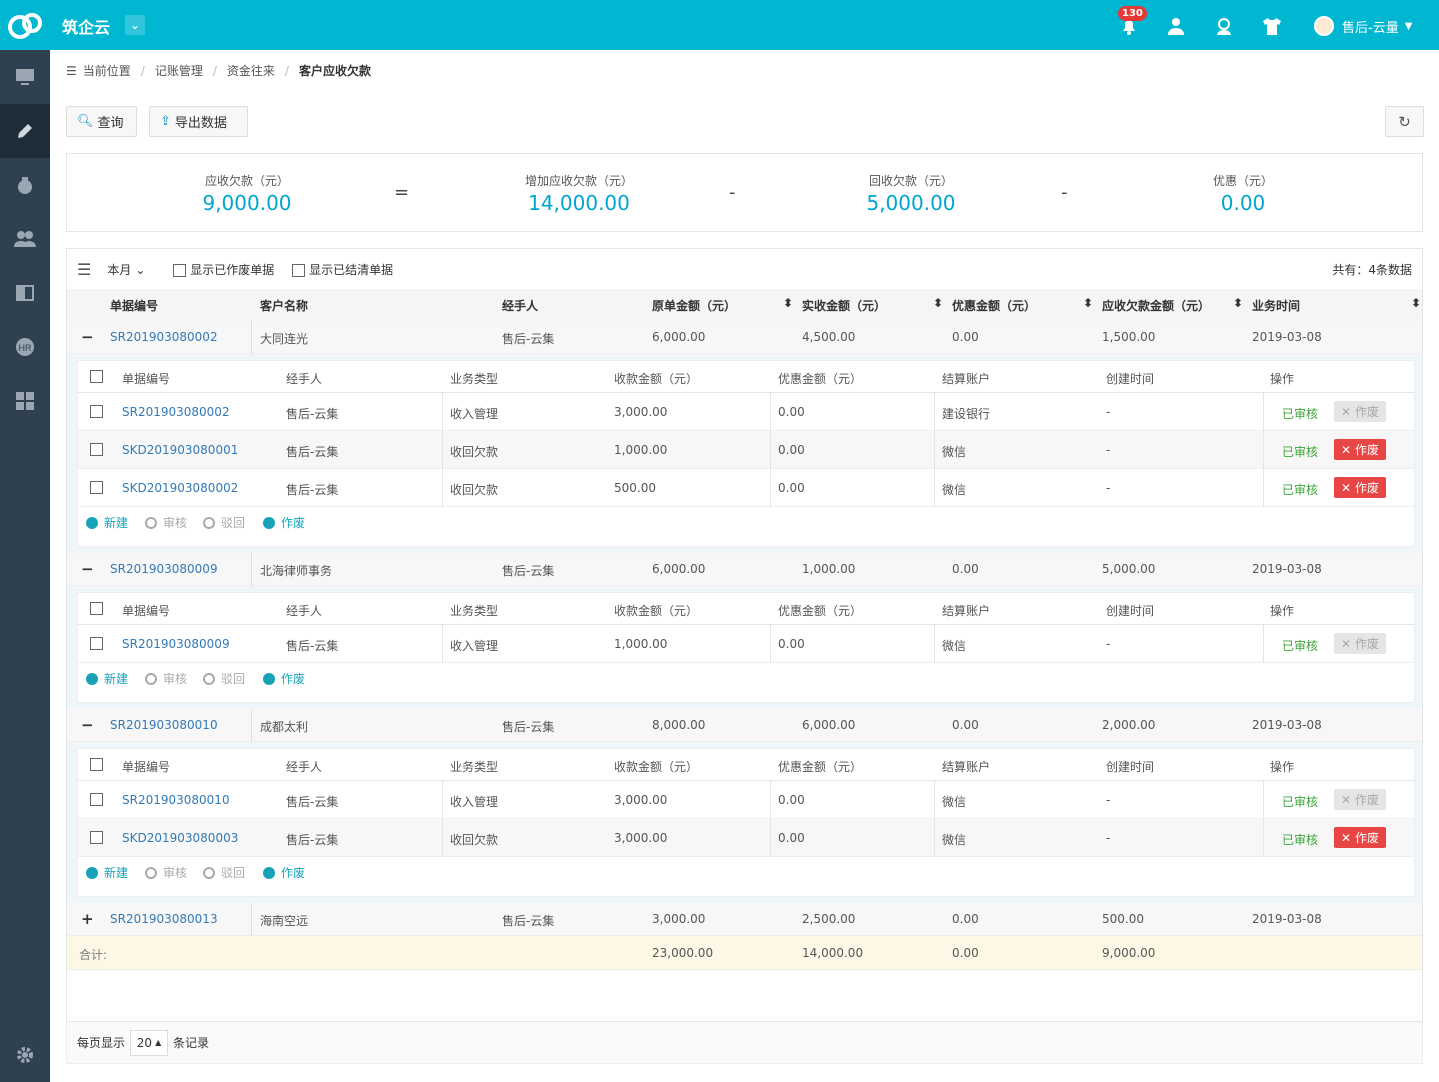  I want to click on detail-no: SKD201903080001, so click(180, 450).